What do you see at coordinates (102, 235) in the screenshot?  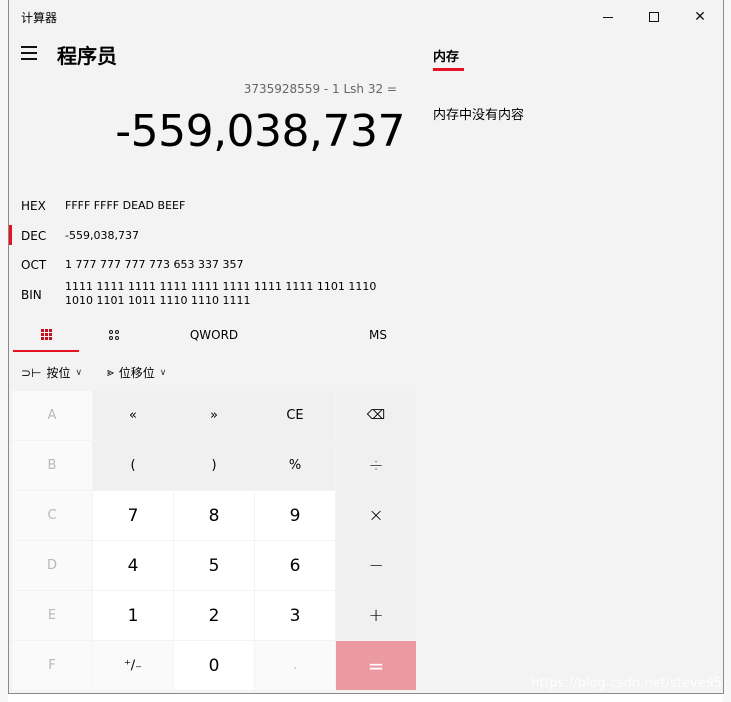 I see `radix-value: -559,038,737` at bounding box center [102, 235].